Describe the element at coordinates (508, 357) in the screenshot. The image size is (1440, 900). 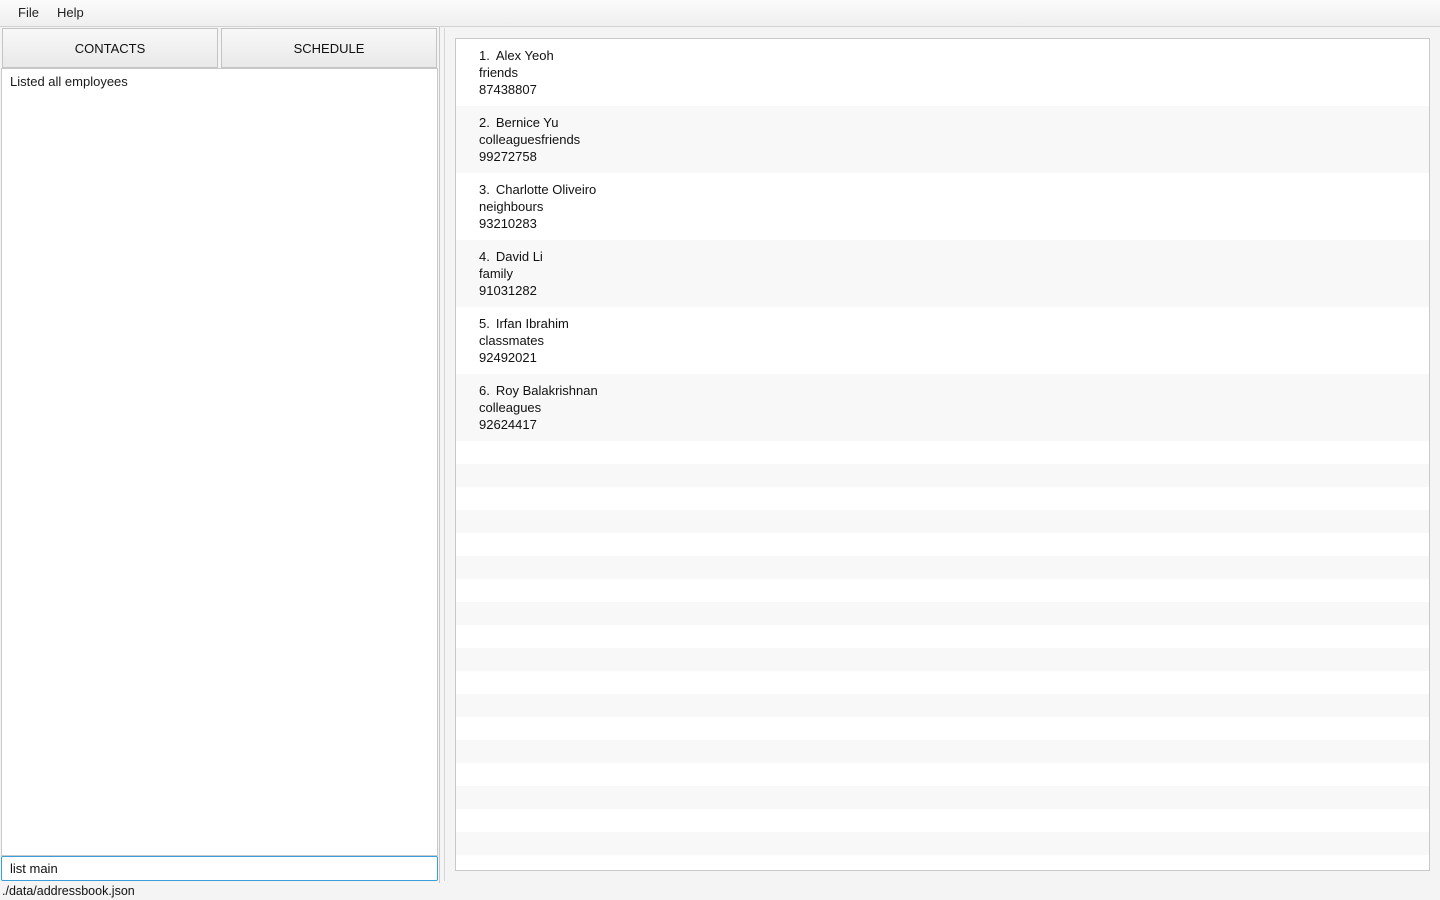
I see `person-phone: 92492021` at that location.